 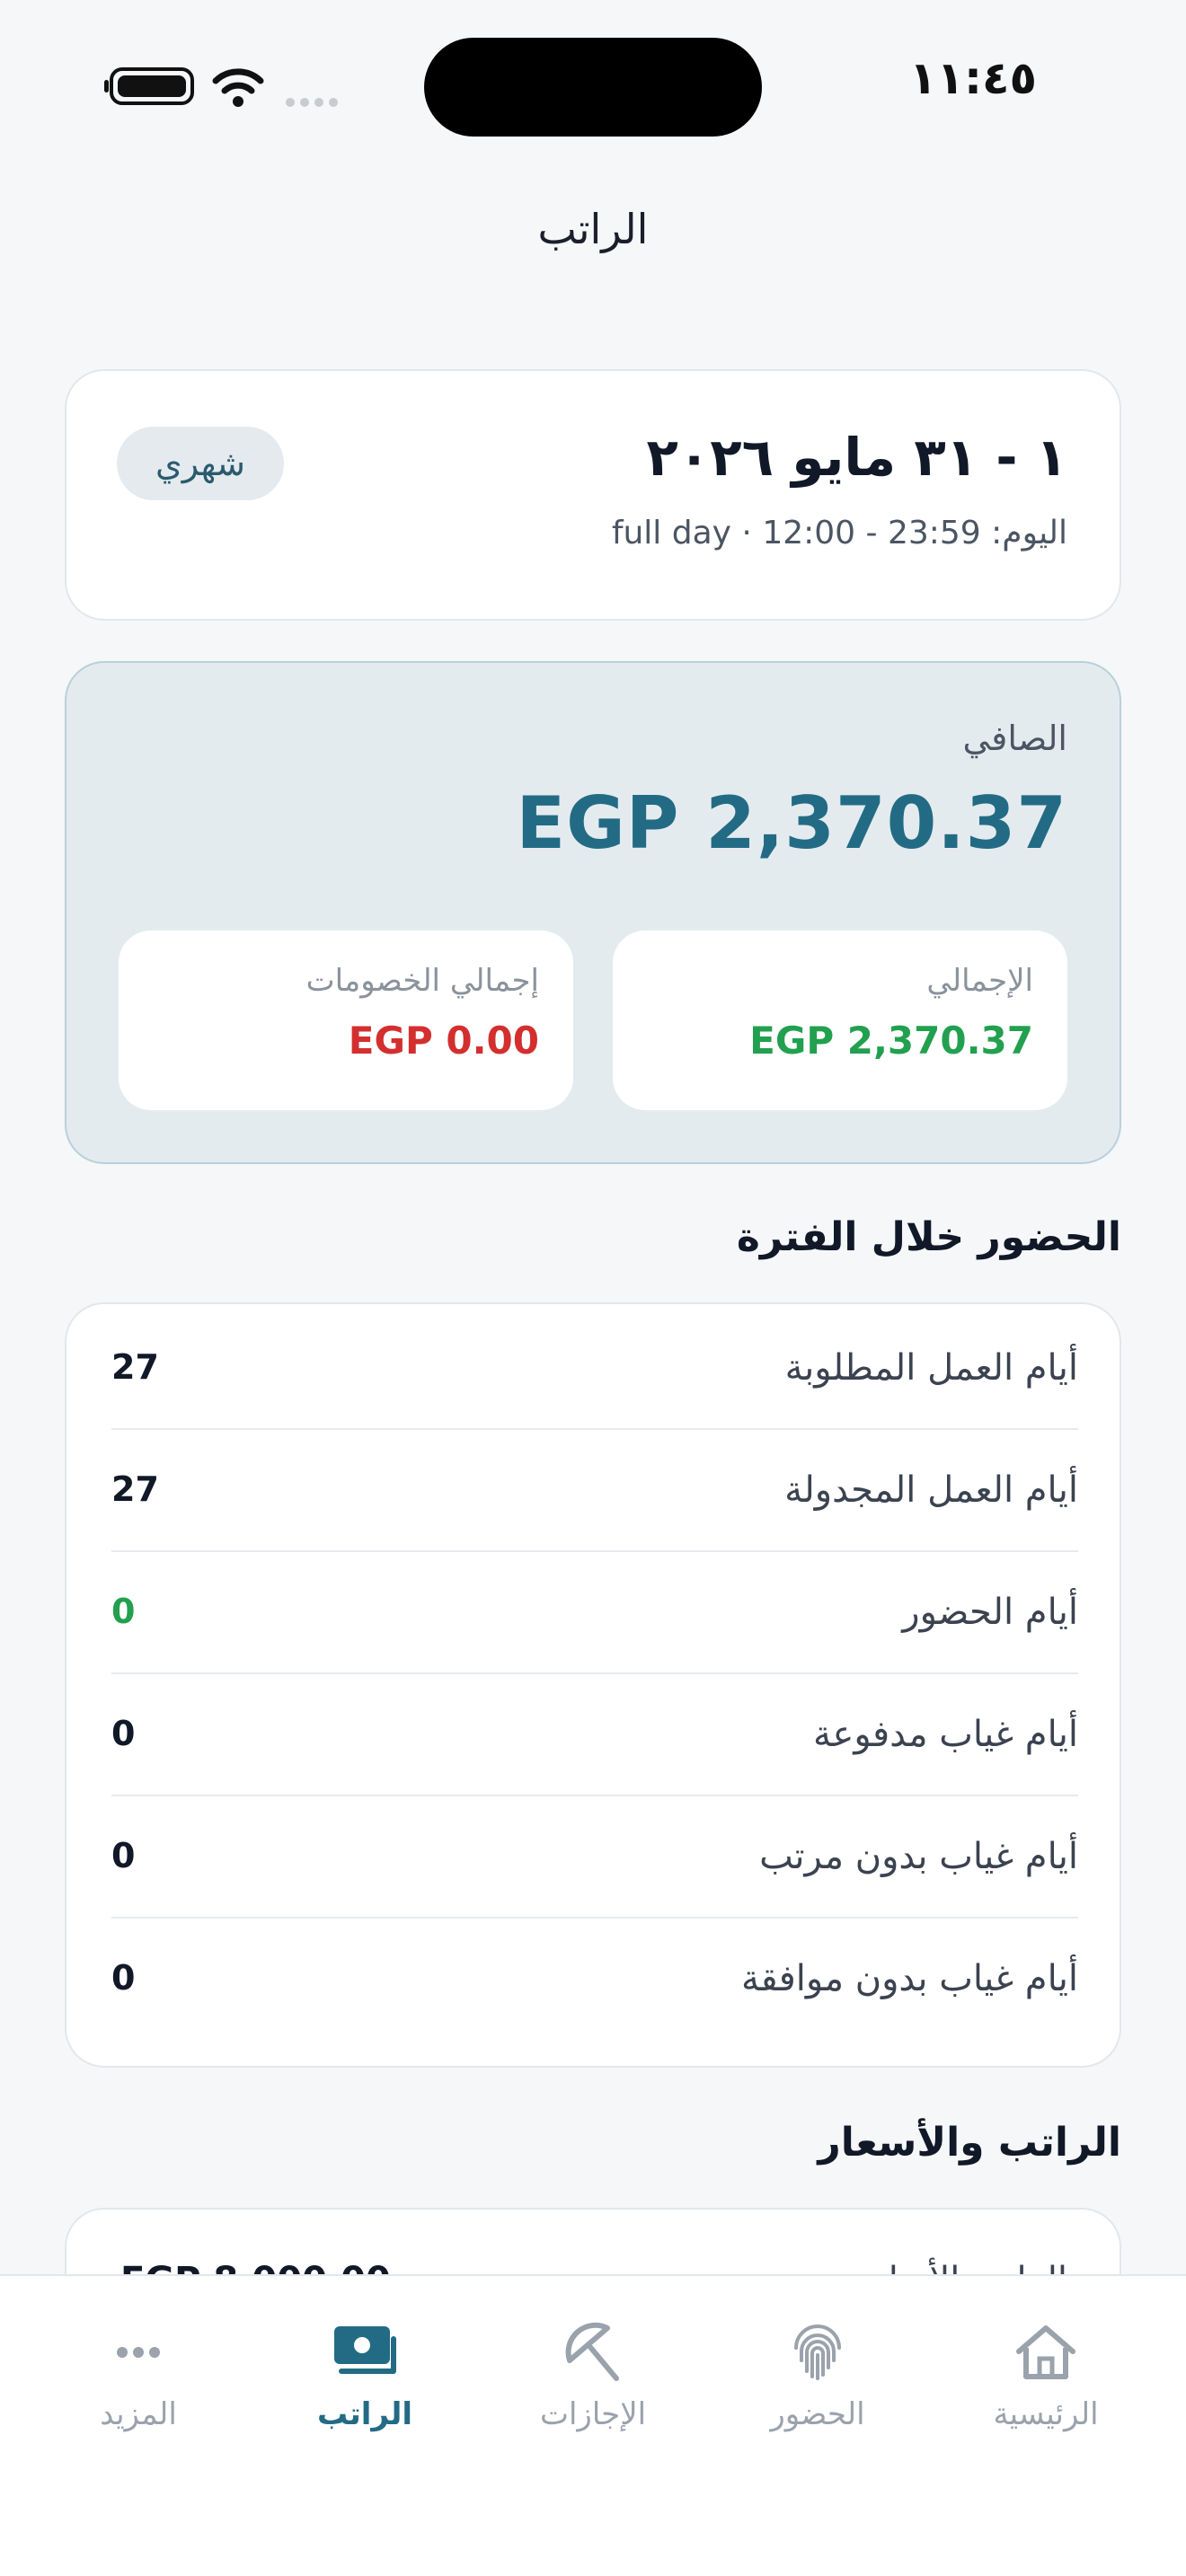 What do you see at coordinates (1046, 2414) in the screenshot?
I see `nav-label: الرئيسية` at bounding box center [1046, 2414].